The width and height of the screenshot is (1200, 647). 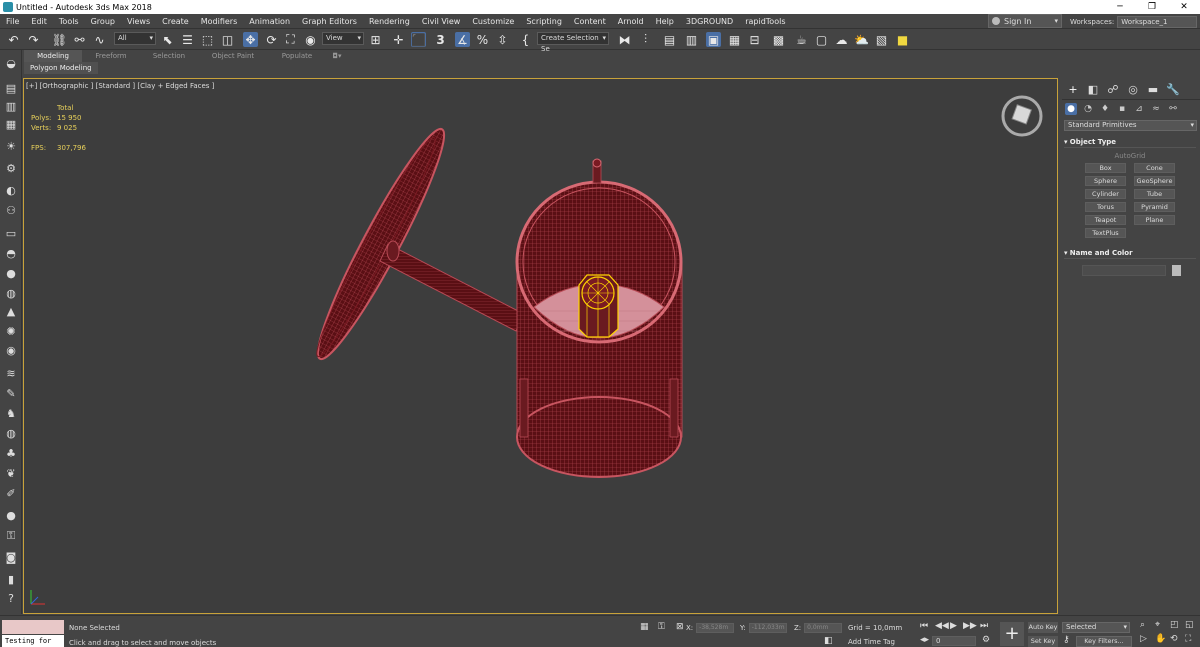 I want to click on display-tab-icon: ▬, so click(x=1153, y=90).